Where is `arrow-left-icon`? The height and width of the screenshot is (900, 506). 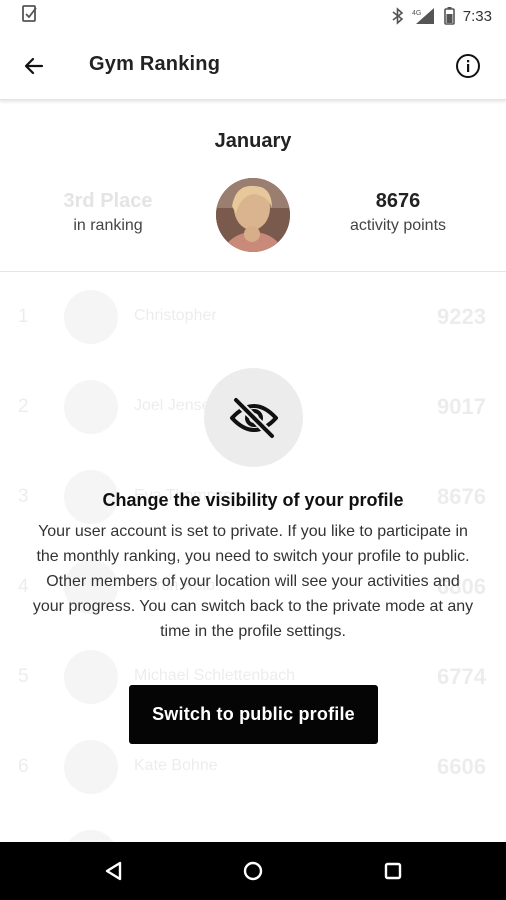
arrow-left-icon is located at coordinates (34, 66).